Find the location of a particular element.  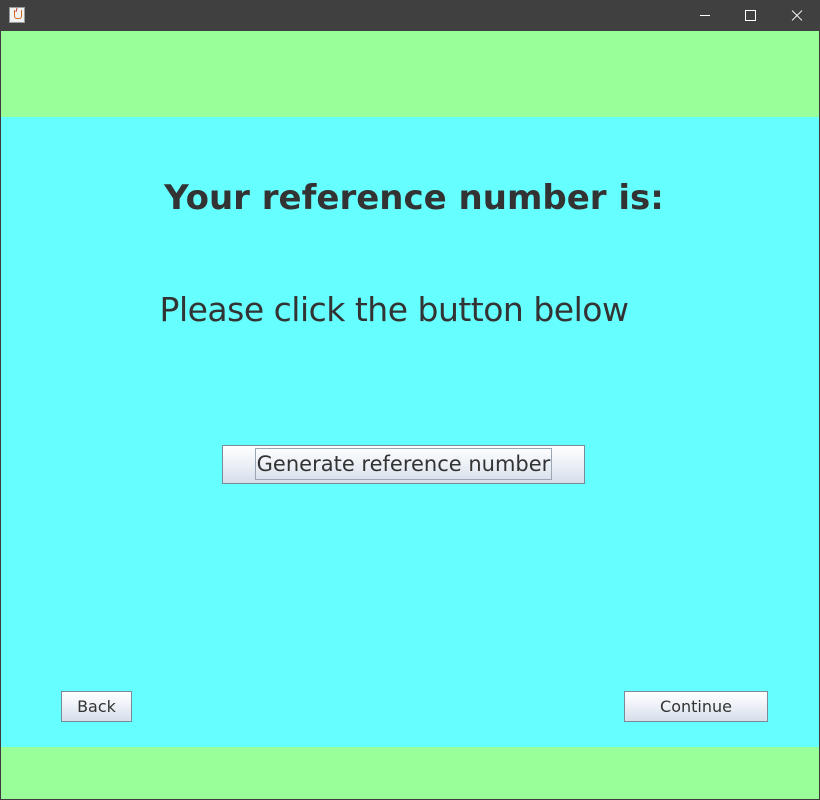

java-app-icon is located at coordinates (17, 15).